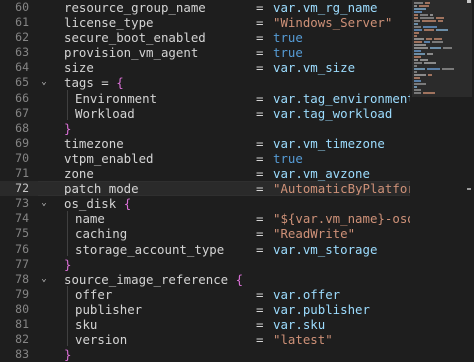 This screenshot has height=362, width=474. I want to click on code-line: 74 name = "${var.vm_name}-osdisk, so click(218, 219).